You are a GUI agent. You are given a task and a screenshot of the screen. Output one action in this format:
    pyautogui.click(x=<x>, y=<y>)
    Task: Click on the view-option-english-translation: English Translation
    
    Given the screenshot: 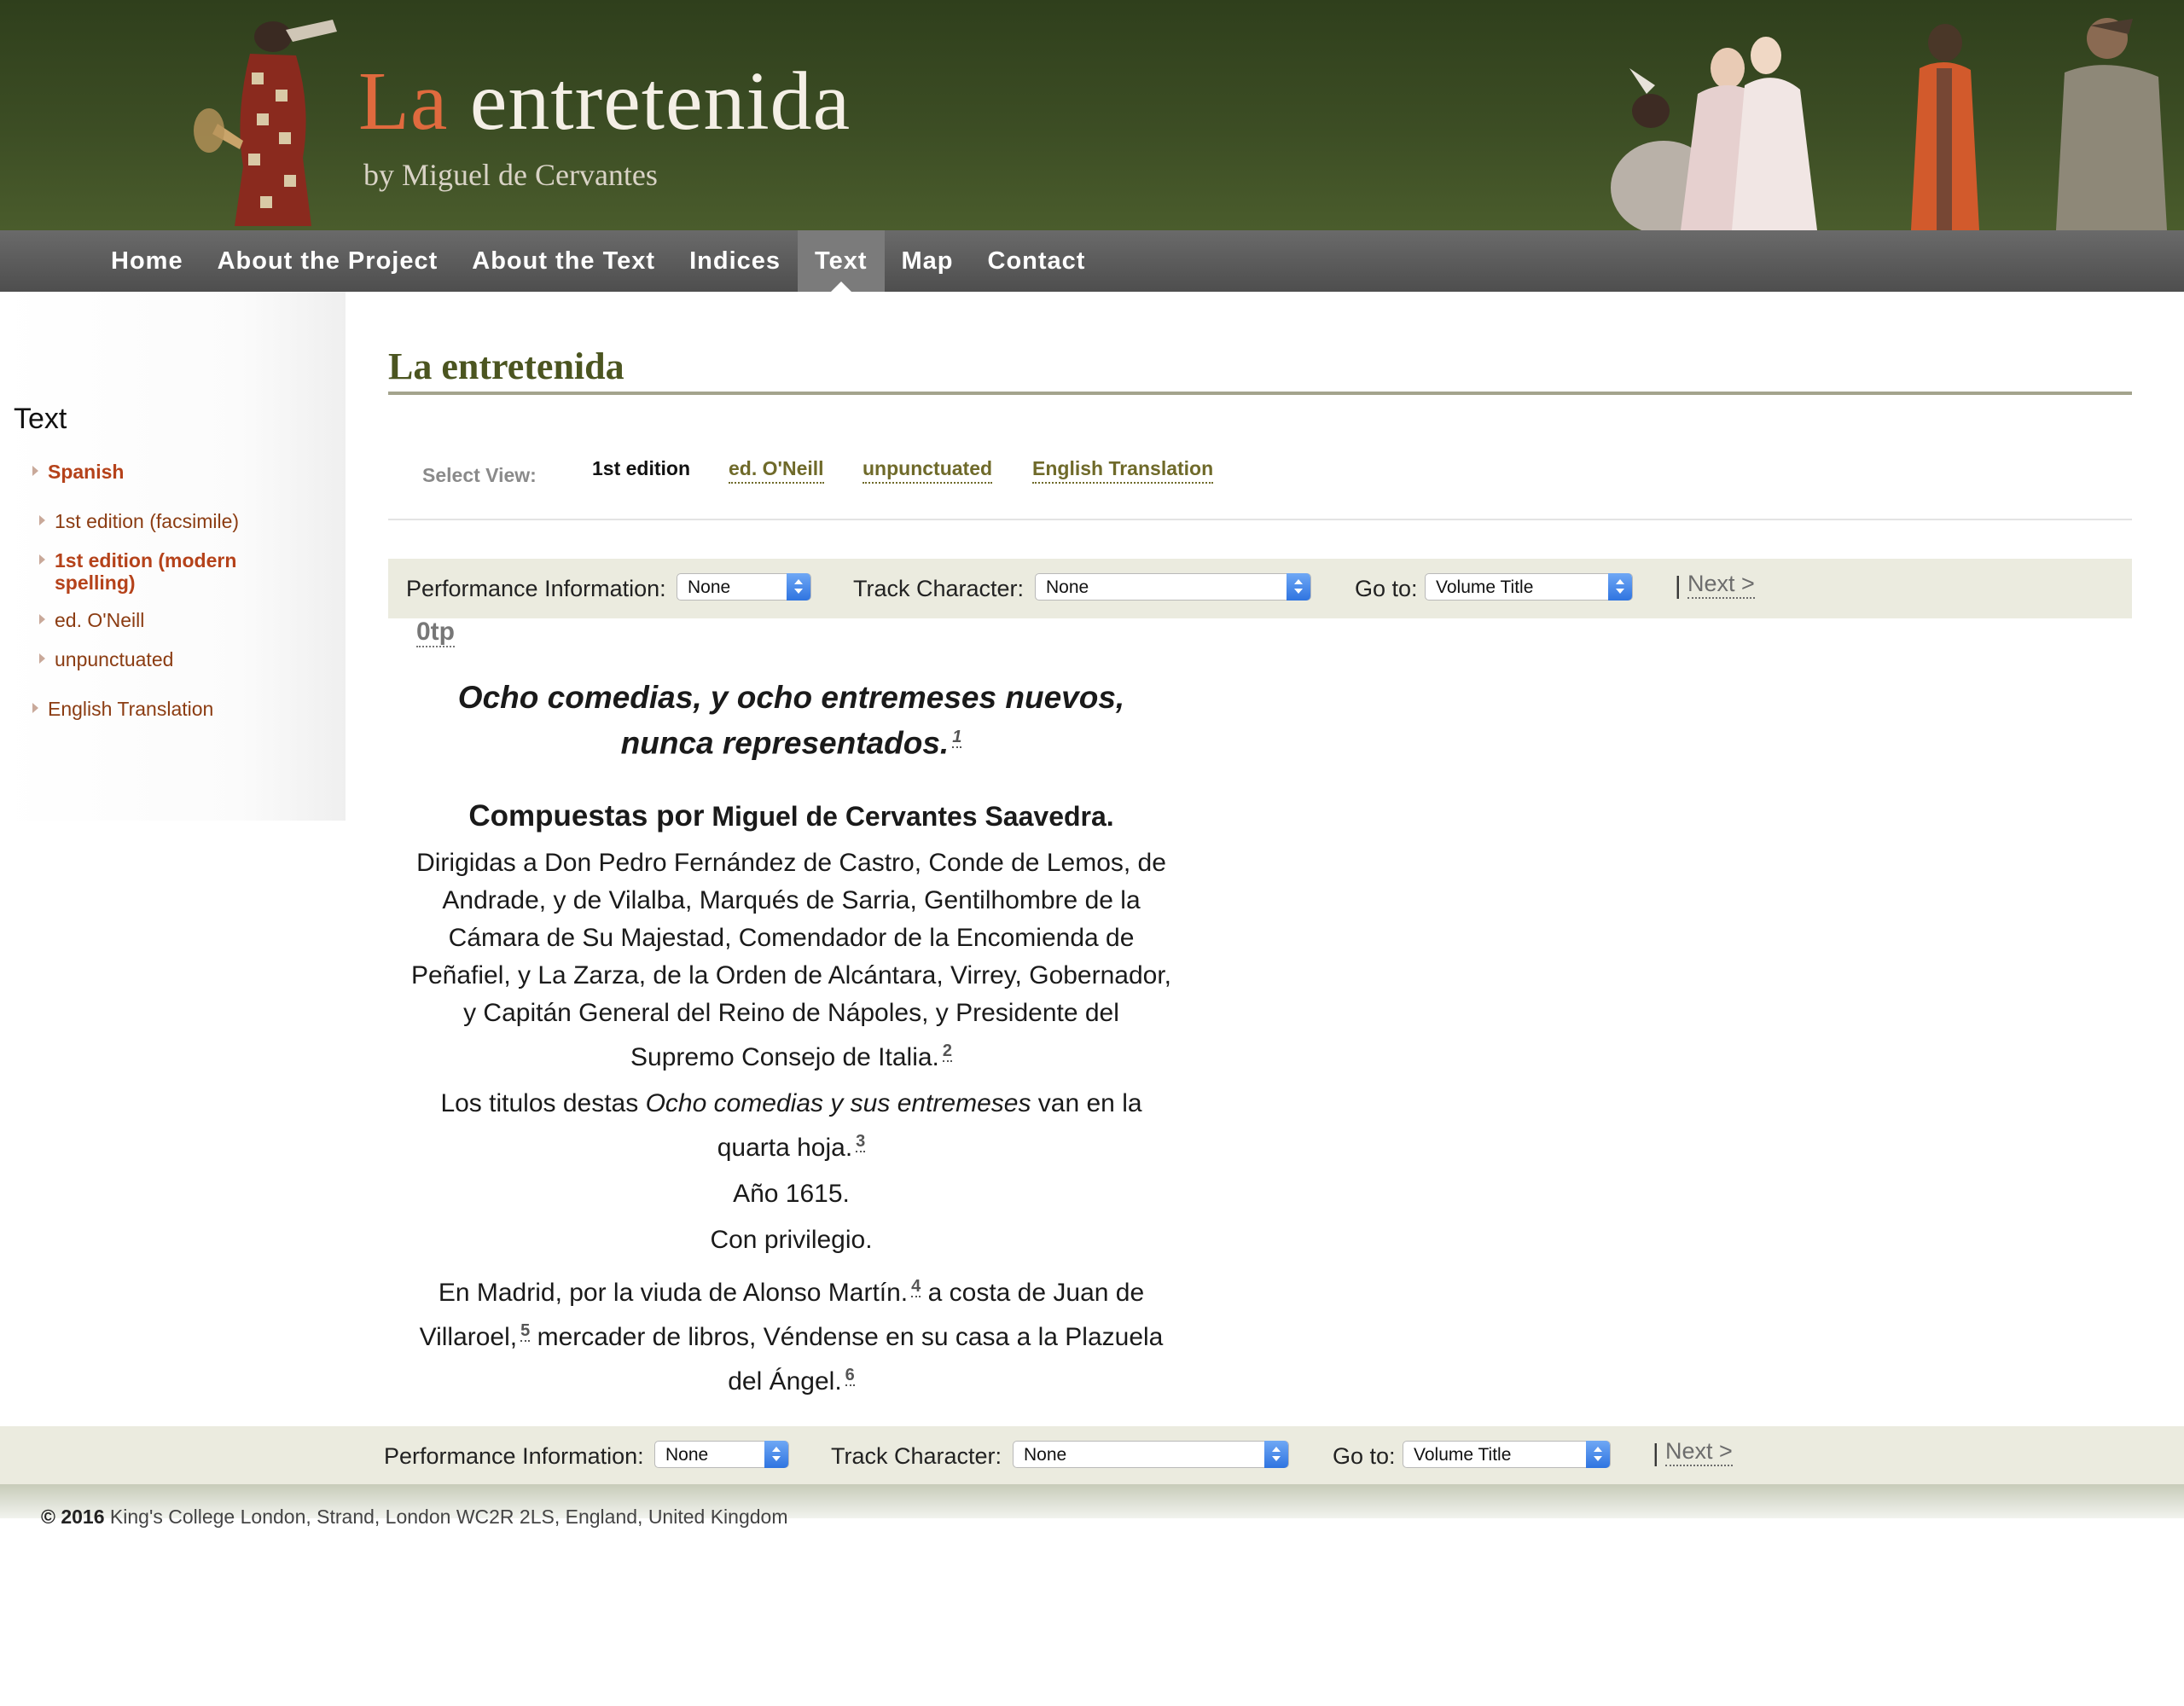 What is the action you would take?
    pyautogui.click(x=1123, y=470)
    